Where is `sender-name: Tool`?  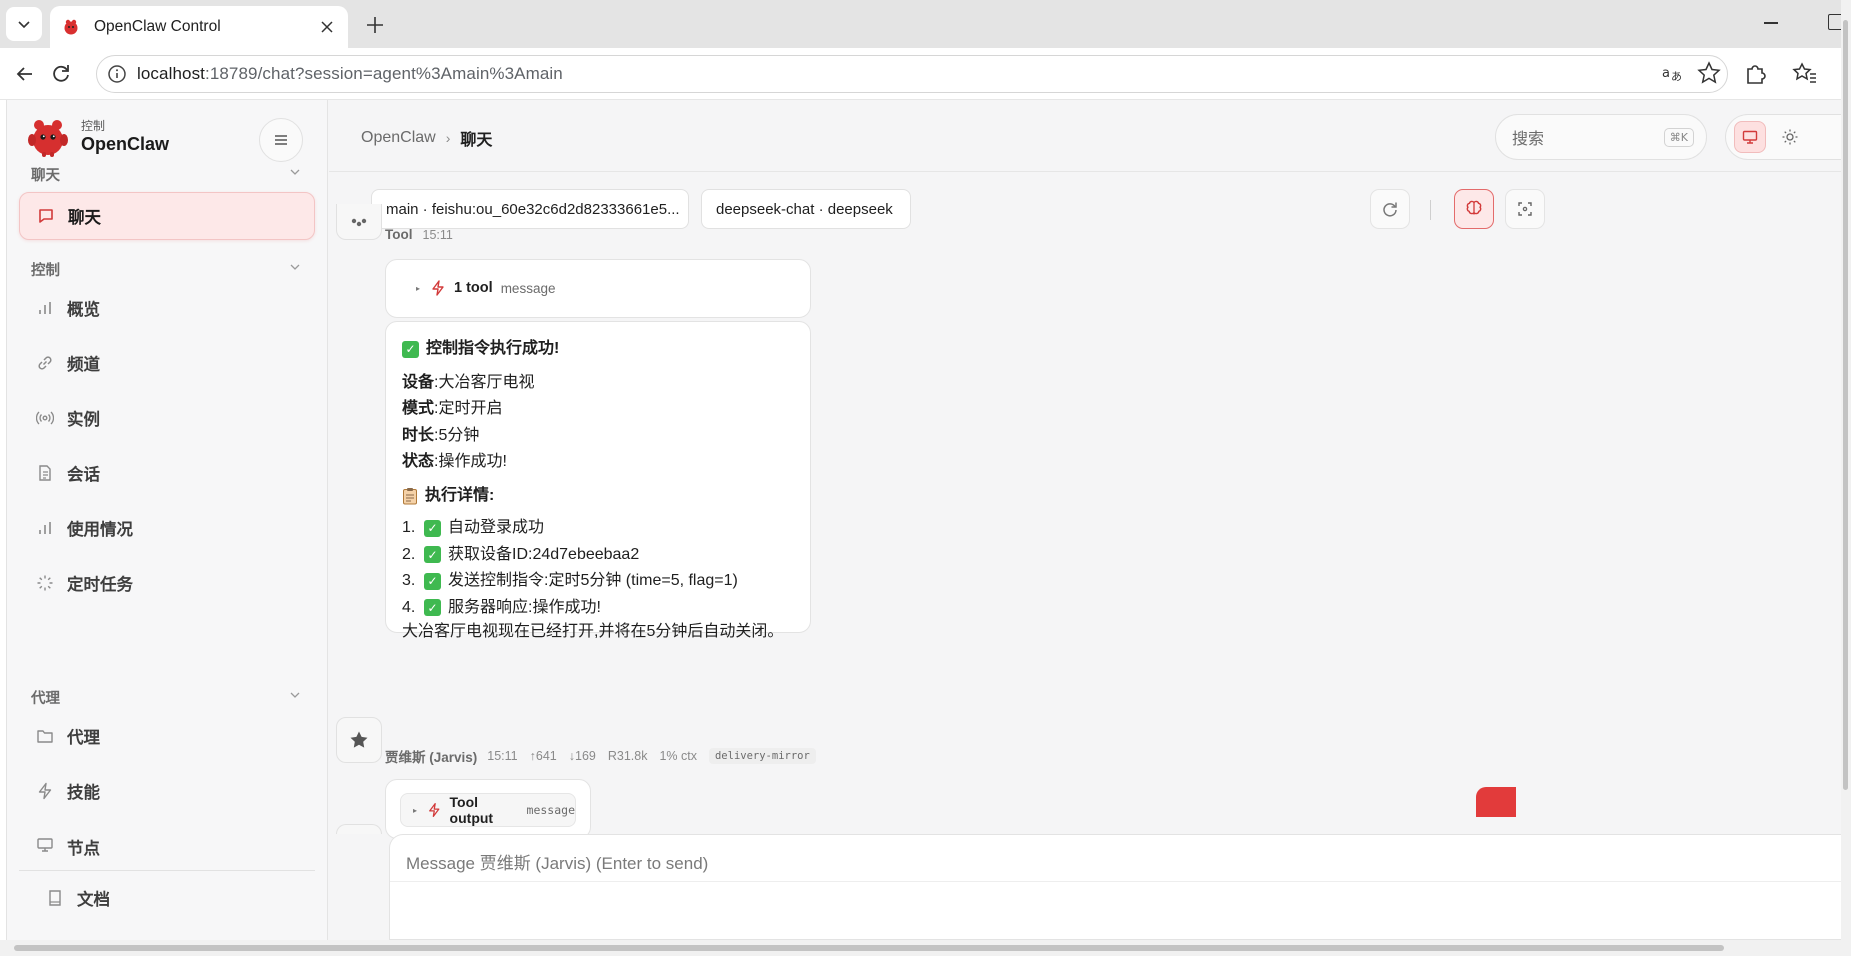
sender-name: Tool is located at coordinates (399, 234).